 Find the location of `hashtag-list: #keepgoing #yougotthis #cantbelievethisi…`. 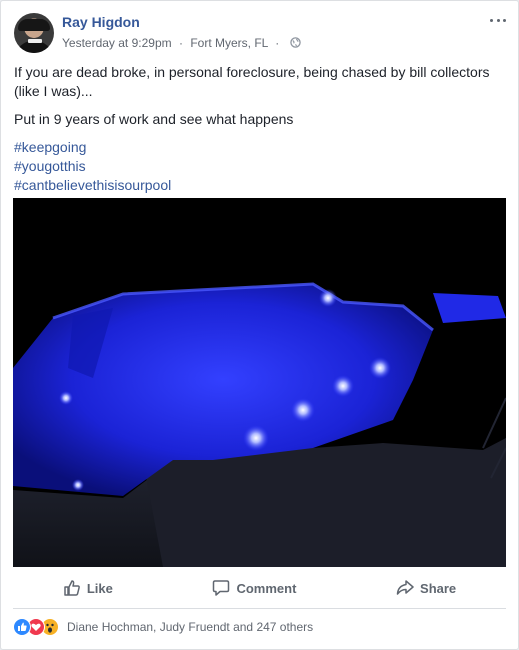

hashtag-list: #keepgoing #yougotthis #cantbelievethisi… is located at coordinates (259, 166).